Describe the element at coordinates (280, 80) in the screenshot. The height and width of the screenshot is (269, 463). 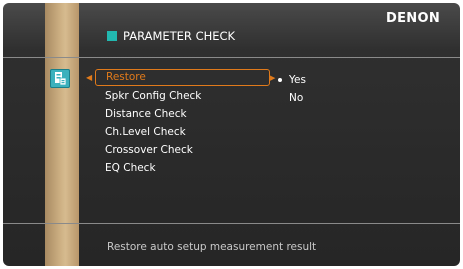
I see `selected-dot-icon` at that location.